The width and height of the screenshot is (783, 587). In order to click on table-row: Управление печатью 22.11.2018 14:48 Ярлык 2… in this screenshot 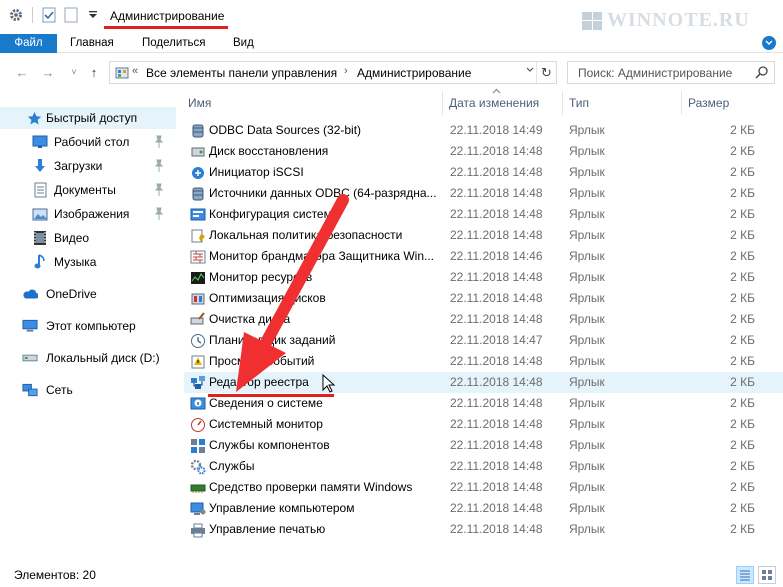, I will do `click(483, 529)`.